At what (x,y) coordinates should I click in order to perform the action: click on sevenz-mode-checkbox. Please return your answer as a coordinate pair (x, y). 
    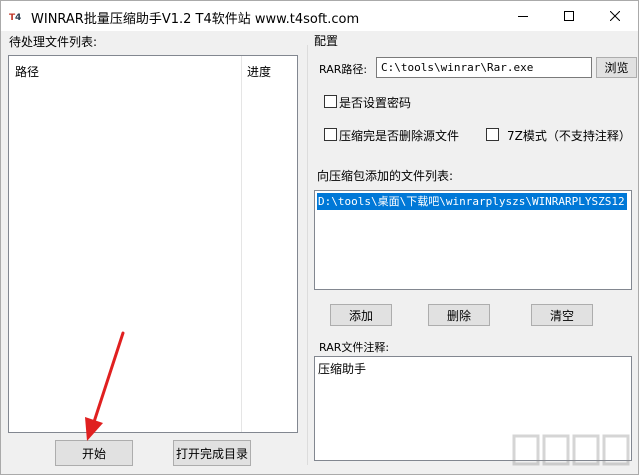
    Looking at the image, I should click on (492, 134).